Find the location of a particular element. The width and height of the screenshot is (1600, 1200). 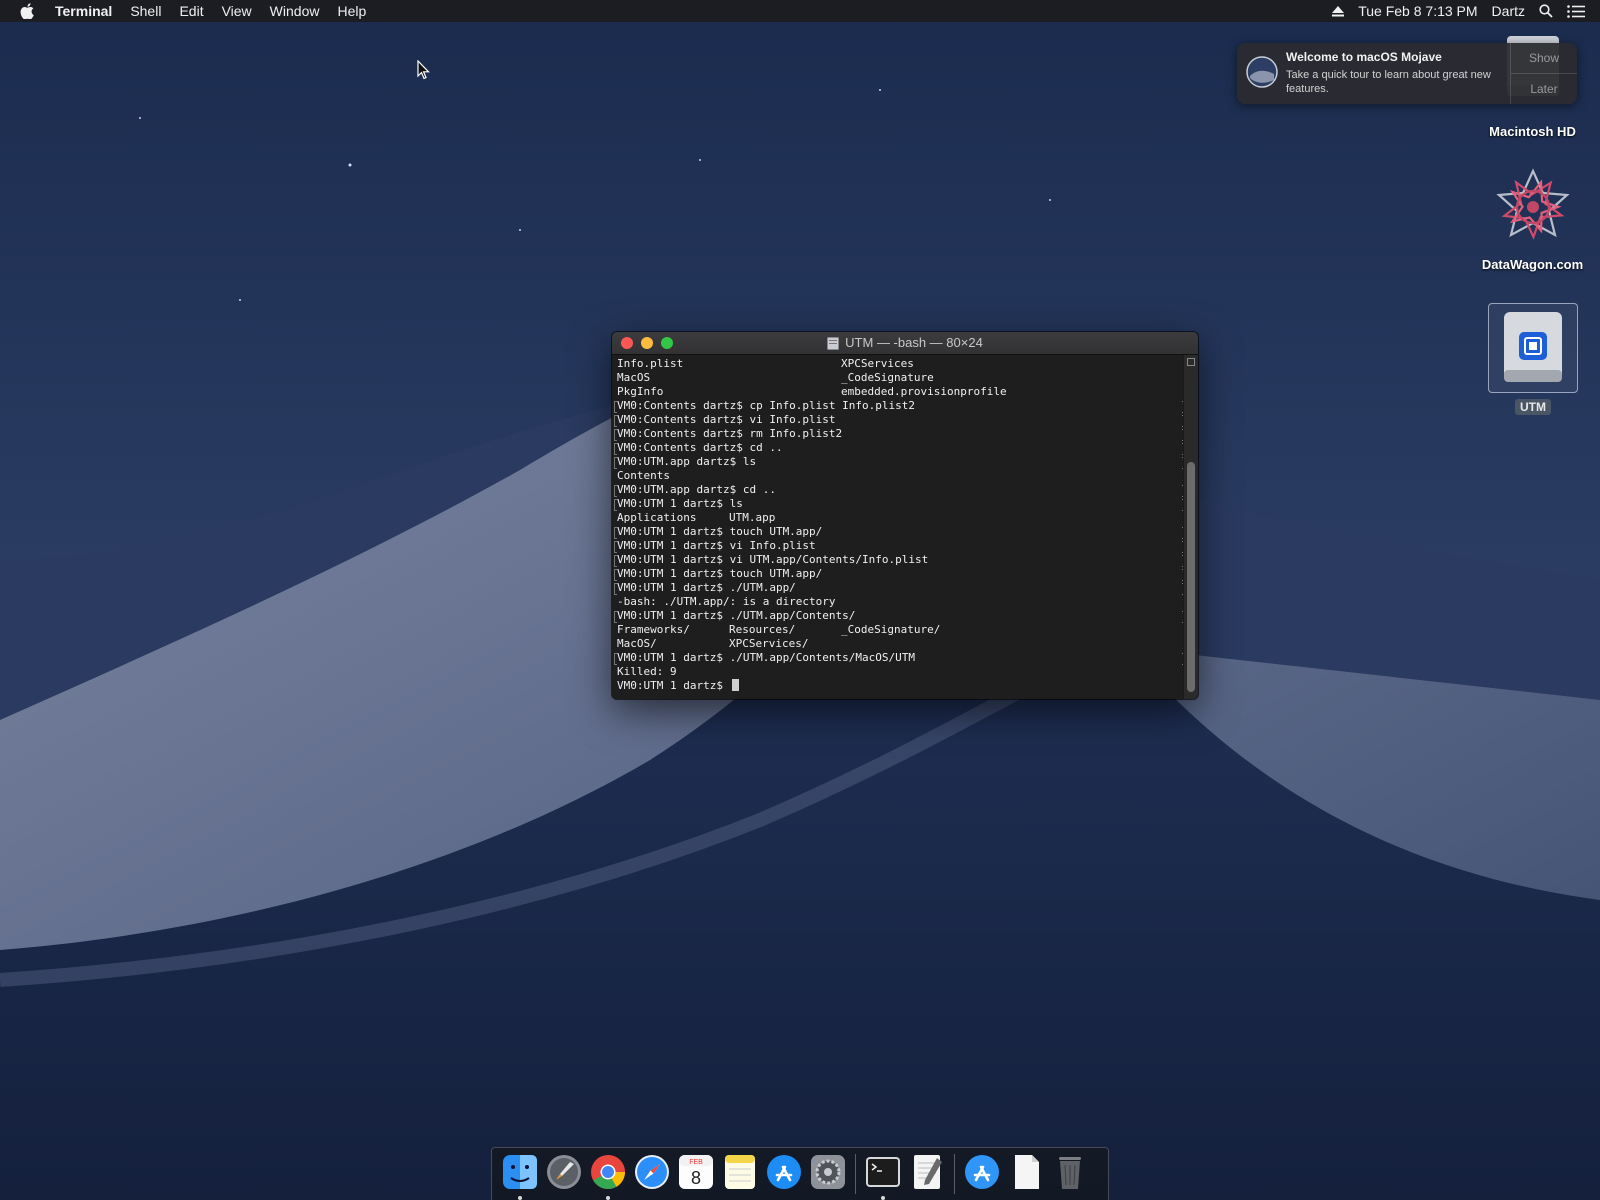

dock-system-preferences is located at coordinates (828, 1174).